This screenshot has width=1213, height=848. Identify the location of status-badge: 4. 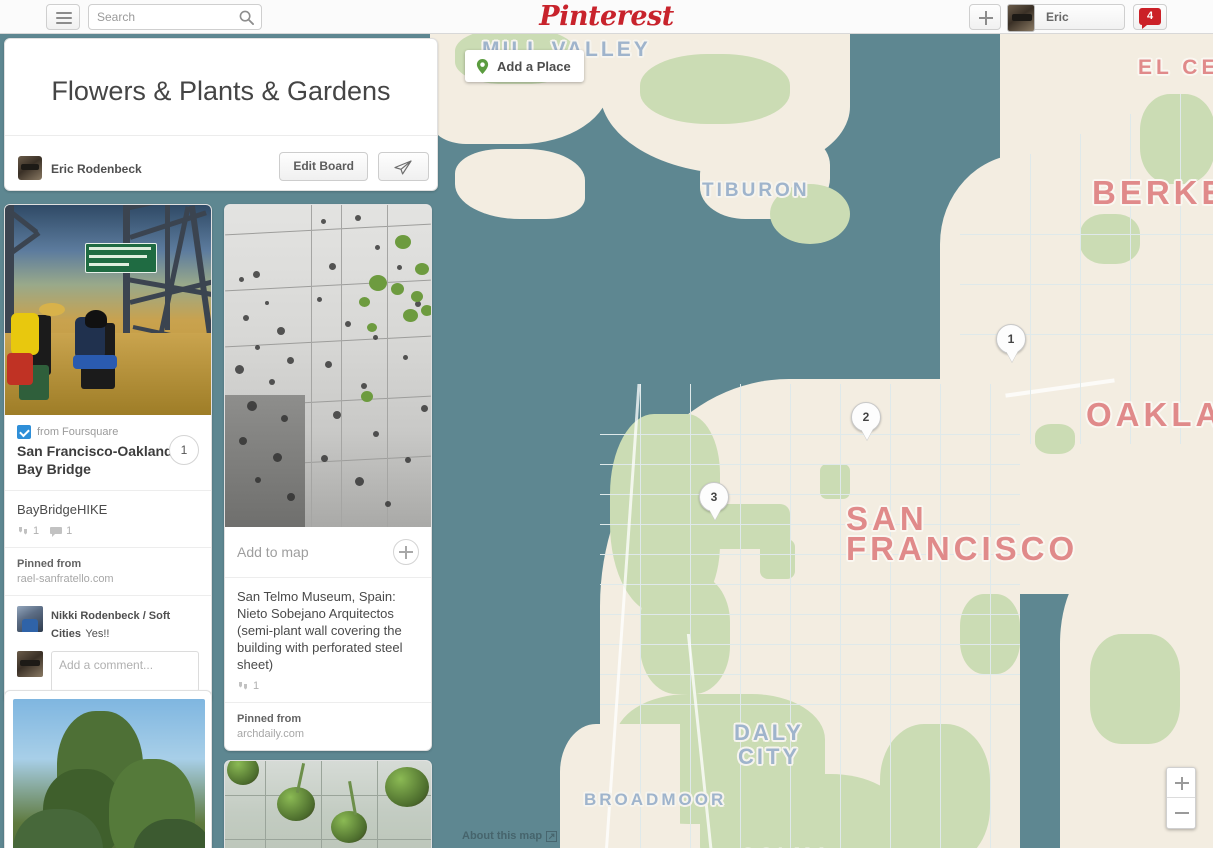
(1150, 18).